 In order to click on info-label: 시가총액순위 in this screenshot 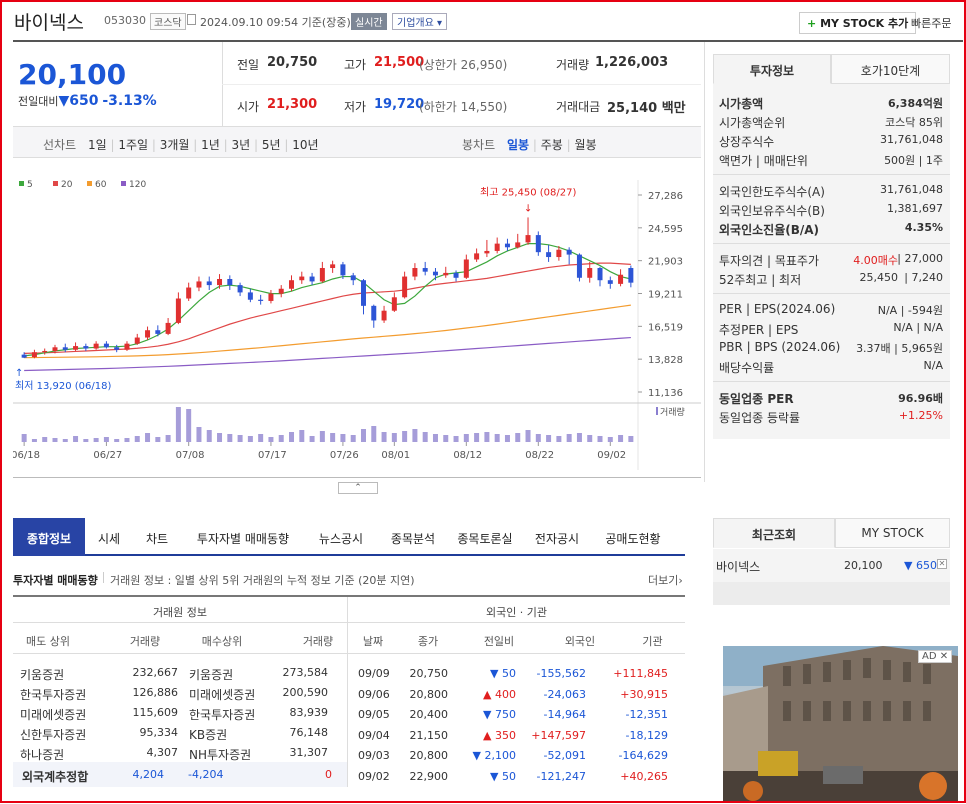, I will do `click(752, 122)`.